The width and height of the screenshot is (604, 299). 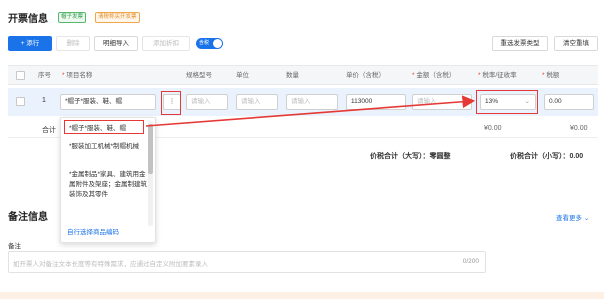 What do you see at coordinates (110, 264) in the screenshot?
I see `remarks-placeholder: 如开票人对备注文本长度等有特殊需求，应通过自定义附加要素录入` at bounding box center [110, 264].